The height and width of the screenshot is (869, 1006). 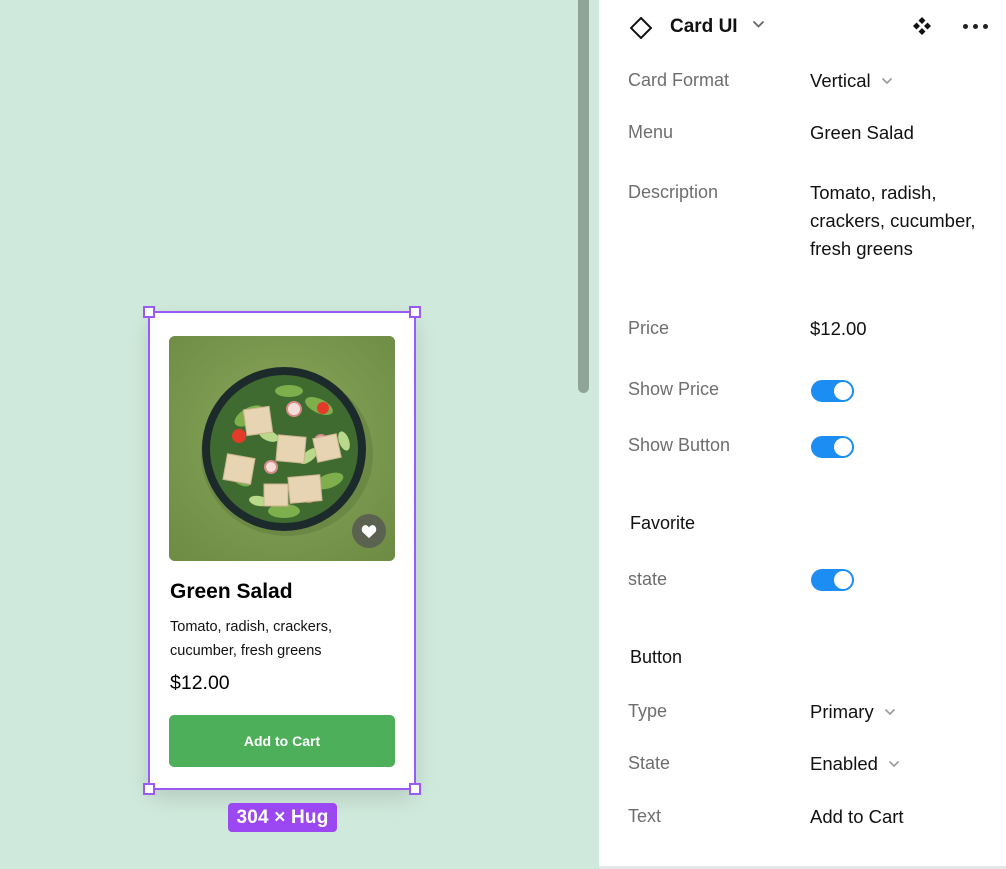 I want to click on favorite-section-title: Favorite, so click(x=663, y=523).